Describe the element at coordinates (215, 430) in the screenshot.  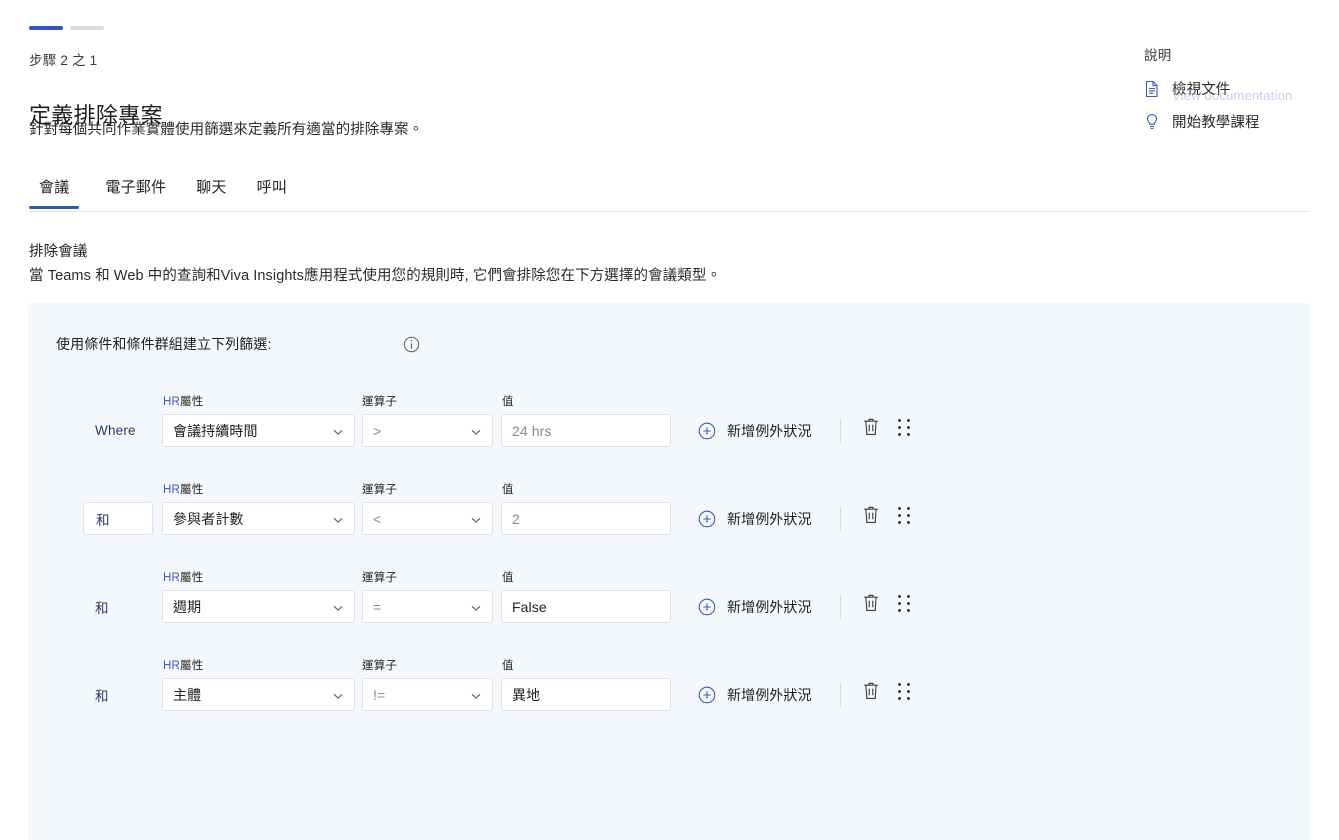
I see `attribute-value: 會議持續時間` at that location.